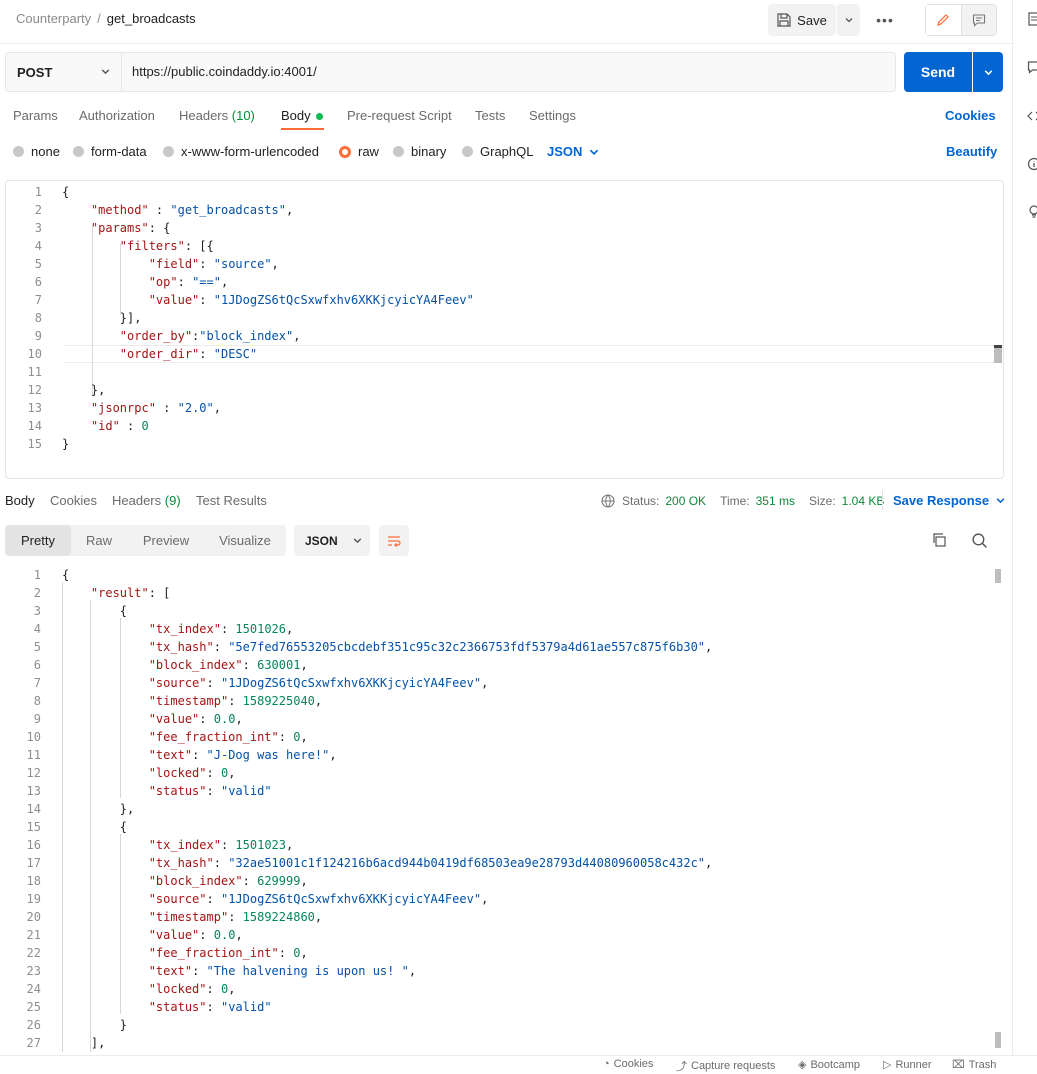  Describe the element at coordinates (497, 151) in the screenshot. I see `body-type-graphql: GraphQL` at that location.